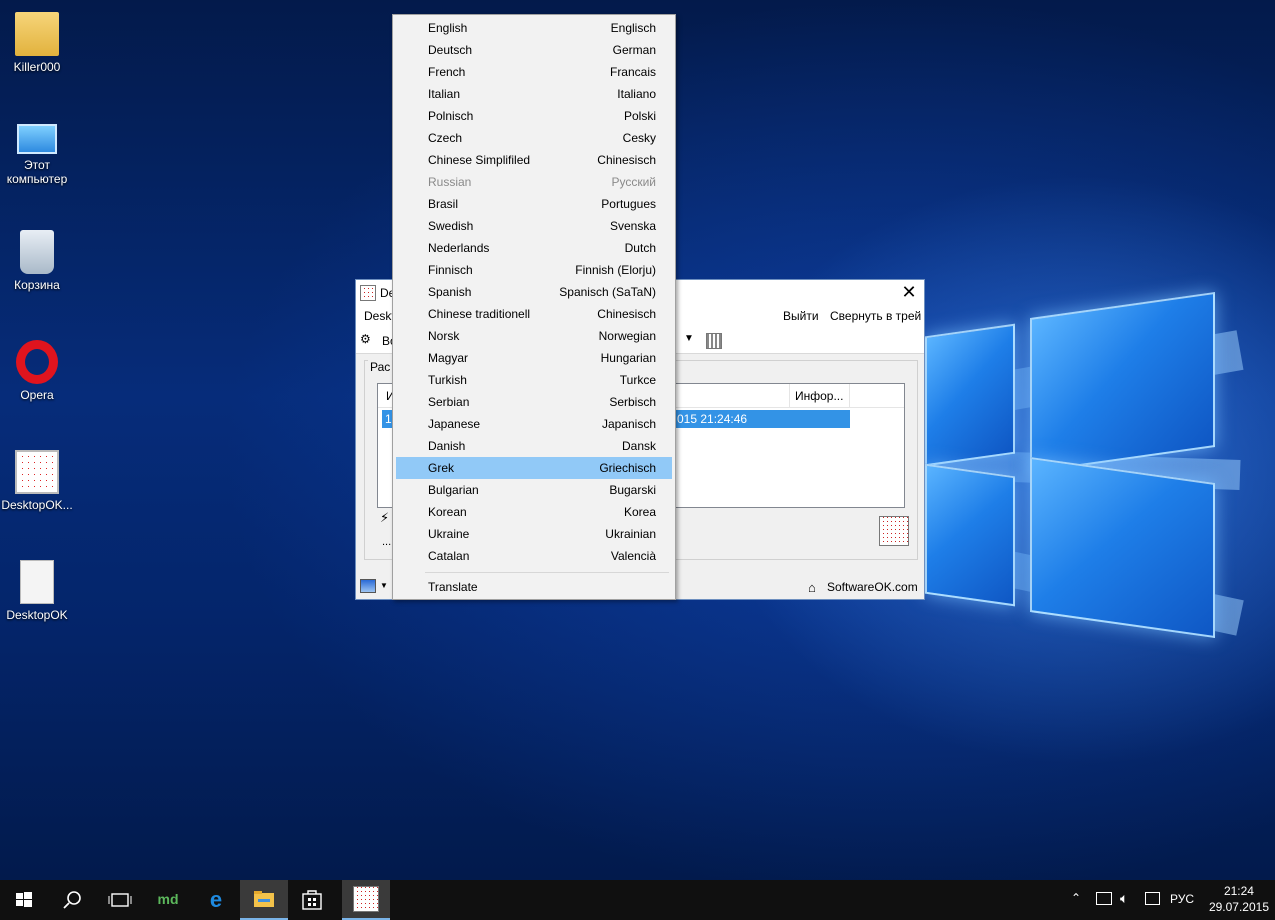 The image size is (1275, 920). What do you see at coordinates (368, 340) in the screenshot?
I see `restore-icon: ⚙` at bounding box center [368, 340].